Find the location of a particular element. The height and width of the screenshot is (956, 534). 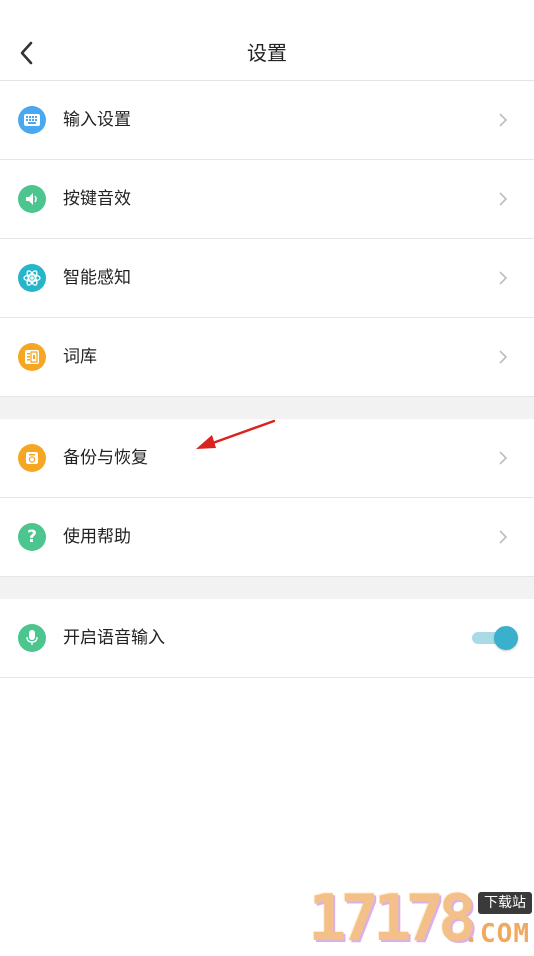

keyboard-icon is located at coordinates (32, 120).